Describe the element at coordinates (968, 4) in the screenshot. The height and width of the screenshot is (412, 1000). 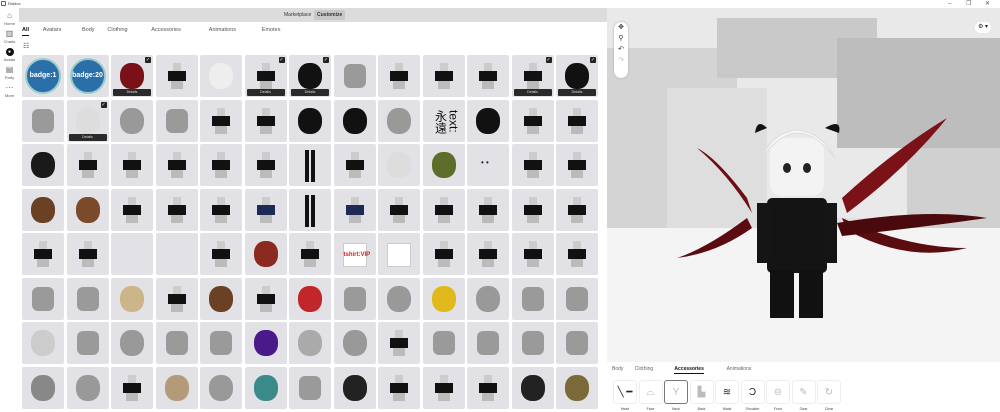
I see `maximize-button: ❐` at that location.